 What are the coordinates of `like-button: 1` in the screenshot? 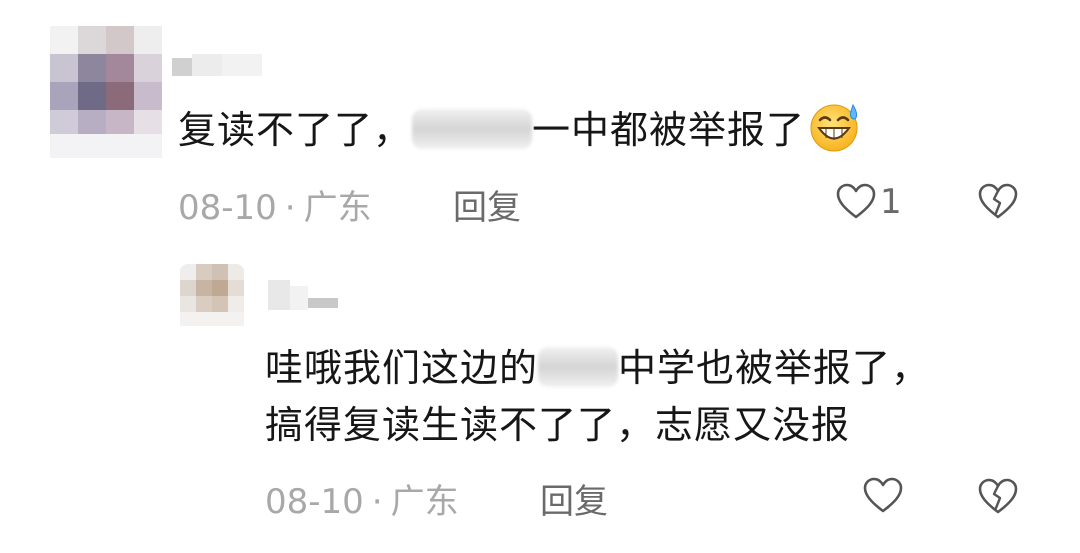 It's located at (869, 202).